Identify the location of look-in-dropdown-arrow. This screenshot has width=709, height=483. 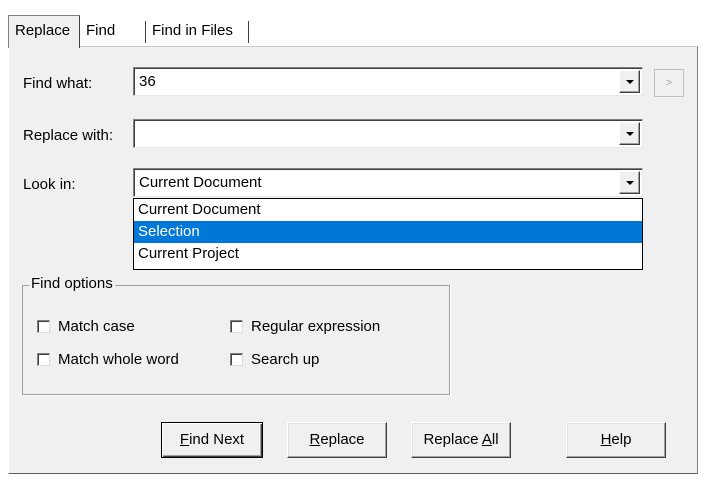
(629, 182).